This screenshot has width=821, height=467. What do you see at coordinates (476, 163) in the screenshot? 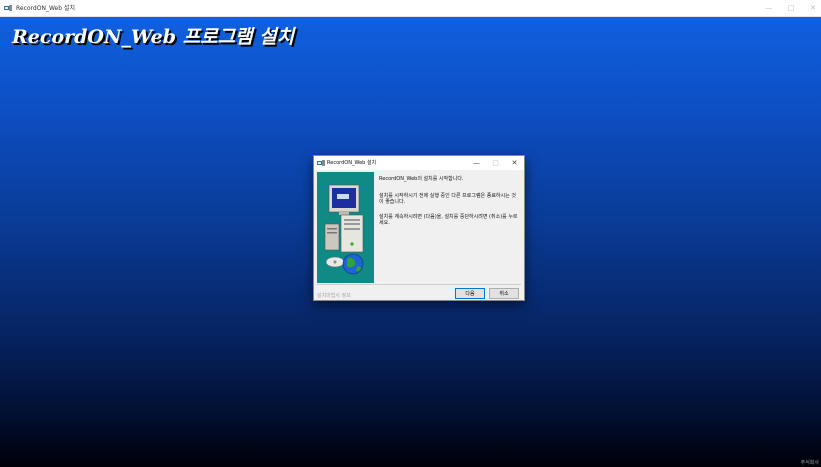
I see `dialog-minimize-button: —` at bounding box center [476, 163].